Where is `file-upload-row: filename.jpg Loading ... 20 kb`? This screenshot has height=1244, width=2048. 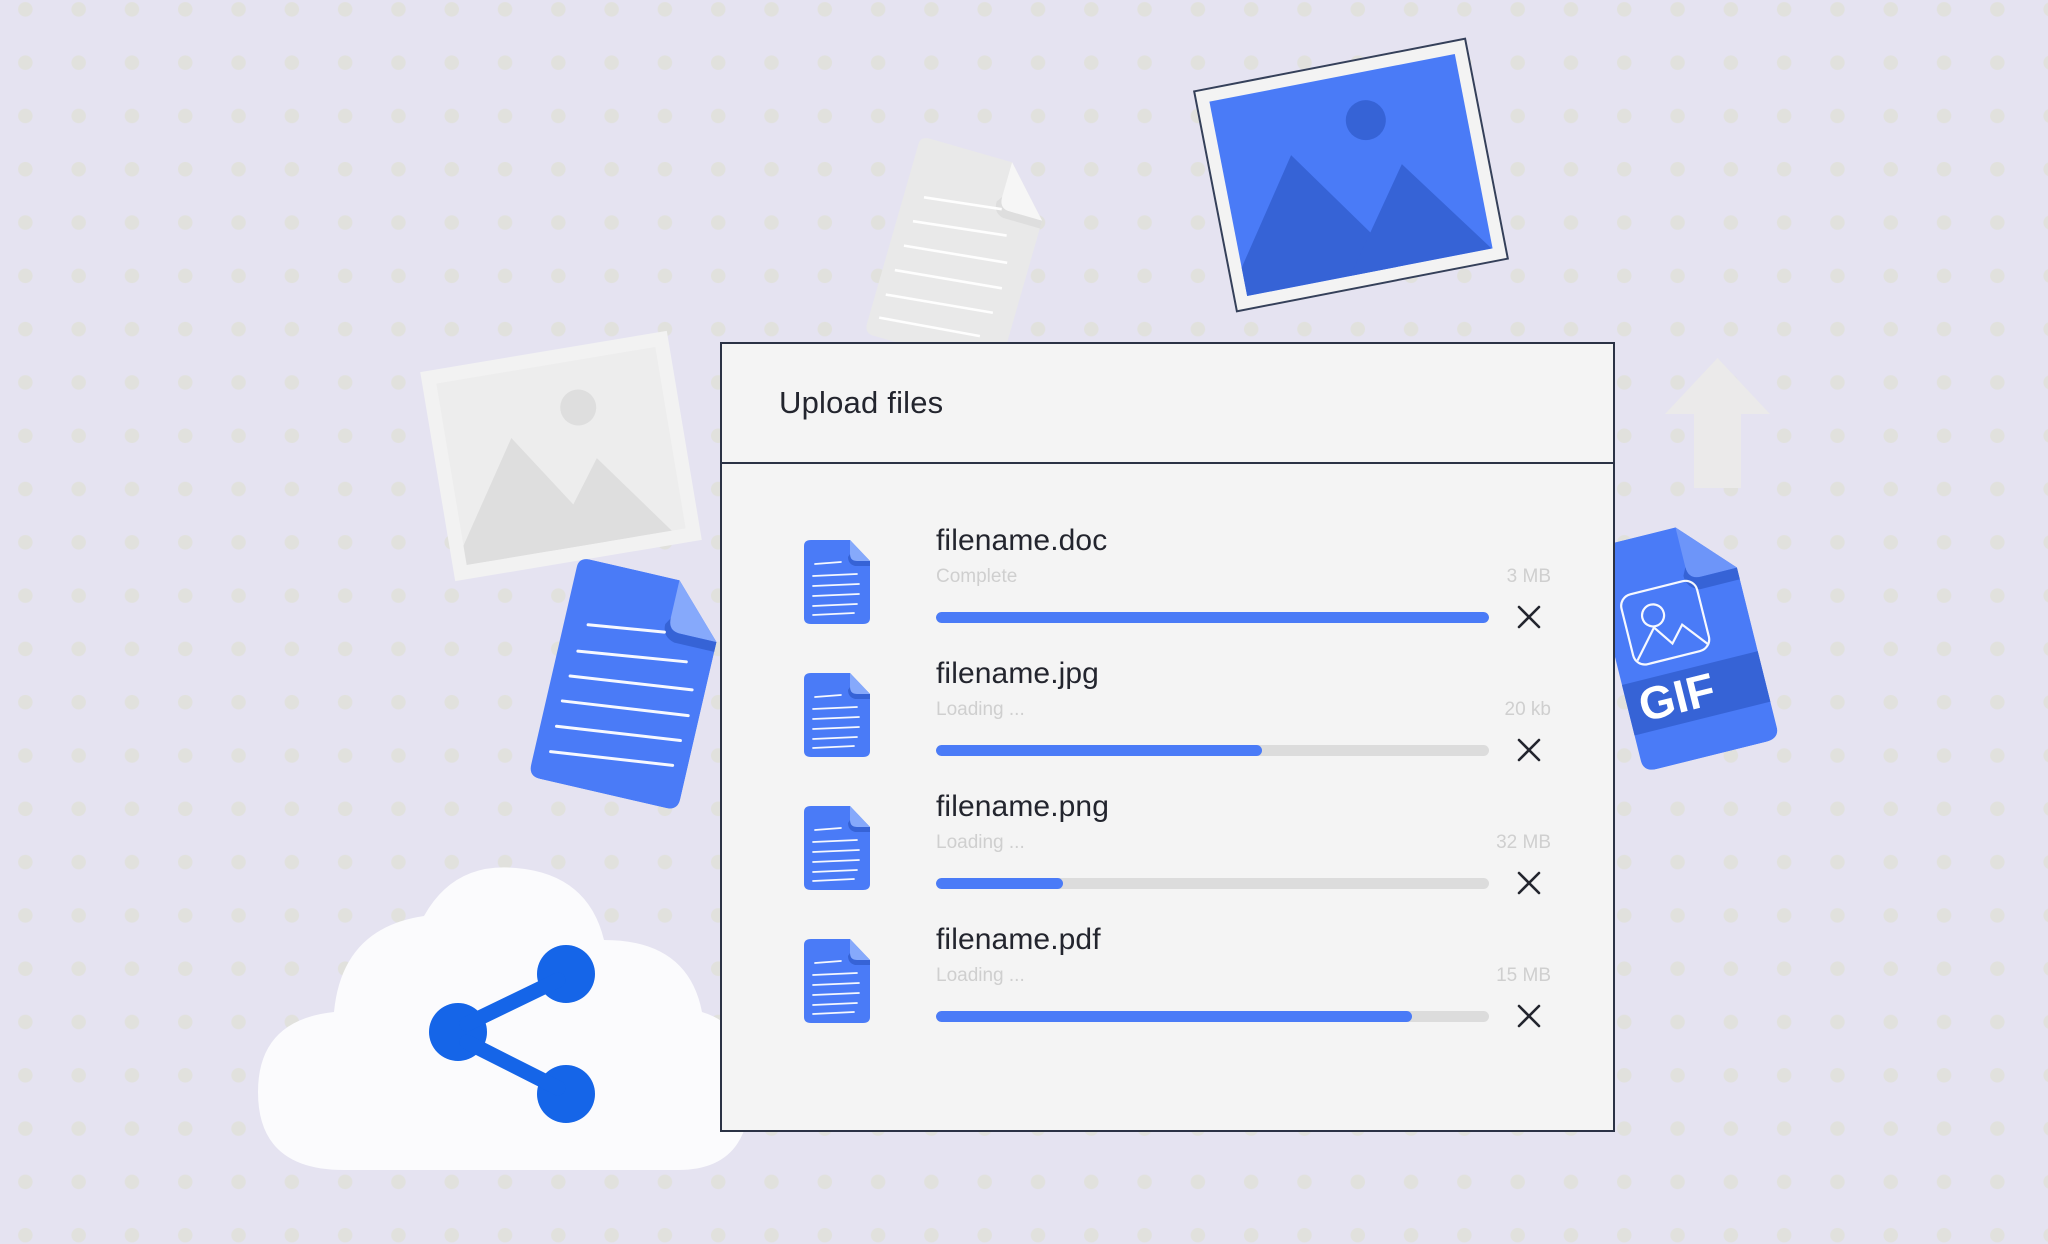 file-upload-row: filename.jpg Loading ... 20 kb is located at coordinates (1167, 721).